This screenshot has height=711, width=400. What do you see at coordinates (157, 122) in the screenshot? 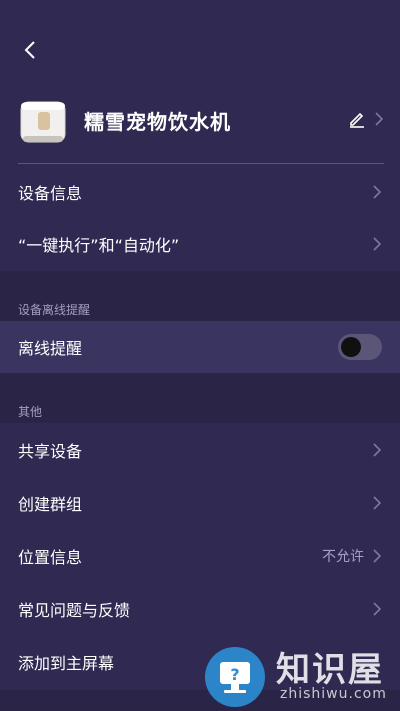
I see `device-name: 糯雪宠物饮水机` at bounding box center [157, 122].